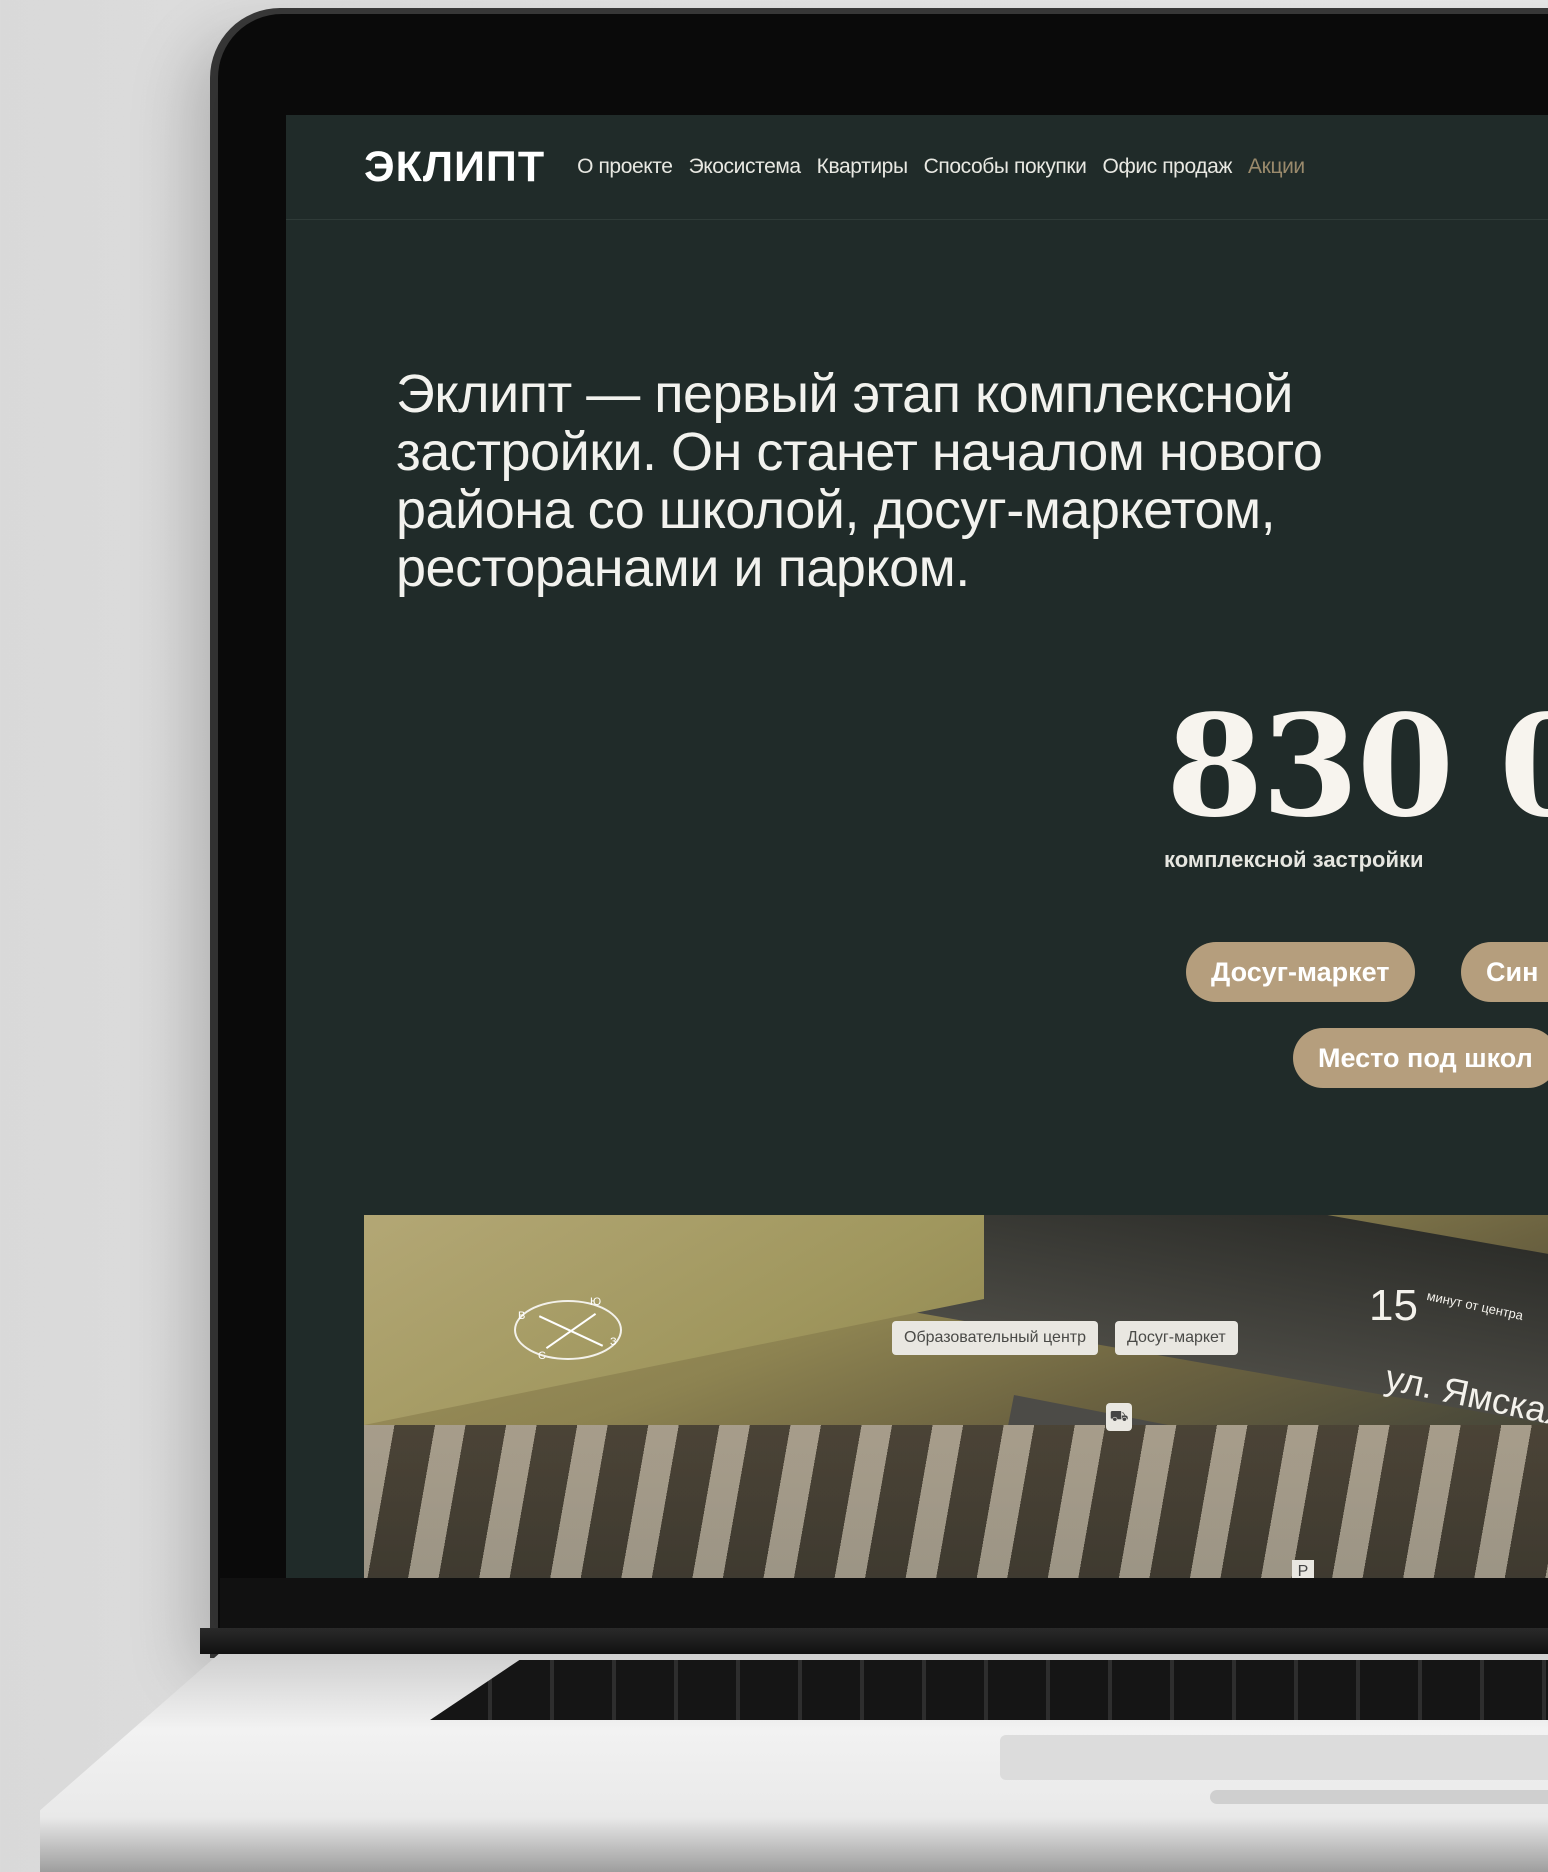 The width and height of the screenshot is (1548, 1872). What do you see at coordinates (674, 1320) in the screenshot?
I see `field-area` at bounding box center [674, 1320].